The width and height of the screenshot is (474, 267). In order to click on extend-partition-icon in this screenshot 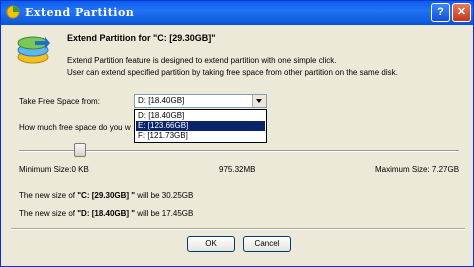, I will do `click(33, 50)`.